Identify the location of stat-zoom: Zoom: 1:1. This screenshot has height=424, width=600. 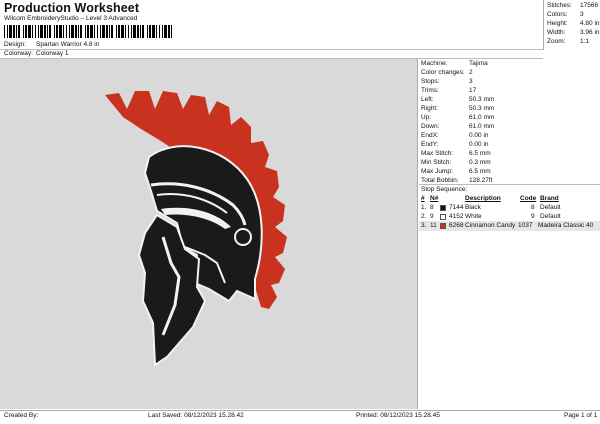
(568, 41).